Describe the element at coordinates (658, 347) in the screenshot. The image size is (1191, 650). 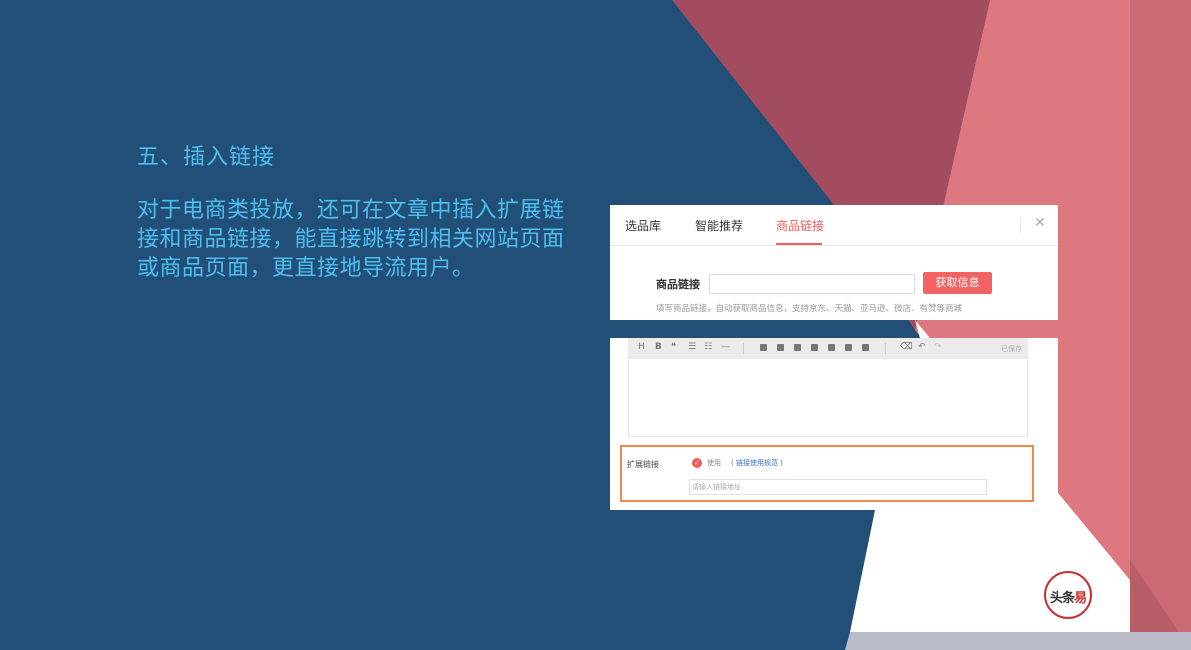
I see `bold-icon: B` at that location.